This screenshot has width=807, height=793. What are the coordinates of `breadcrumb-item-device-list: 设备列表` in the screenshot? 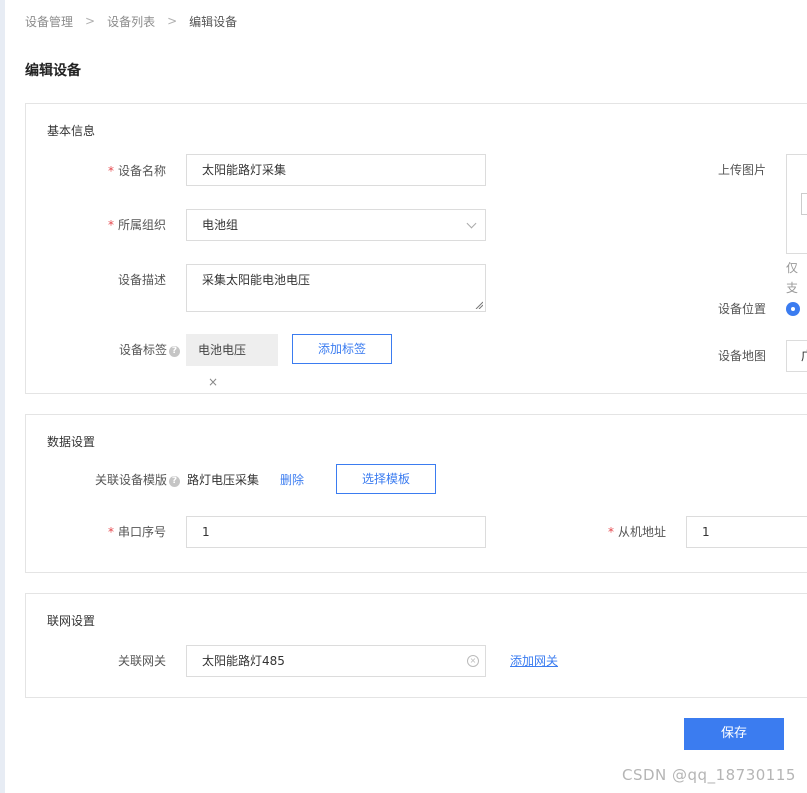 It's located at (131, 21).